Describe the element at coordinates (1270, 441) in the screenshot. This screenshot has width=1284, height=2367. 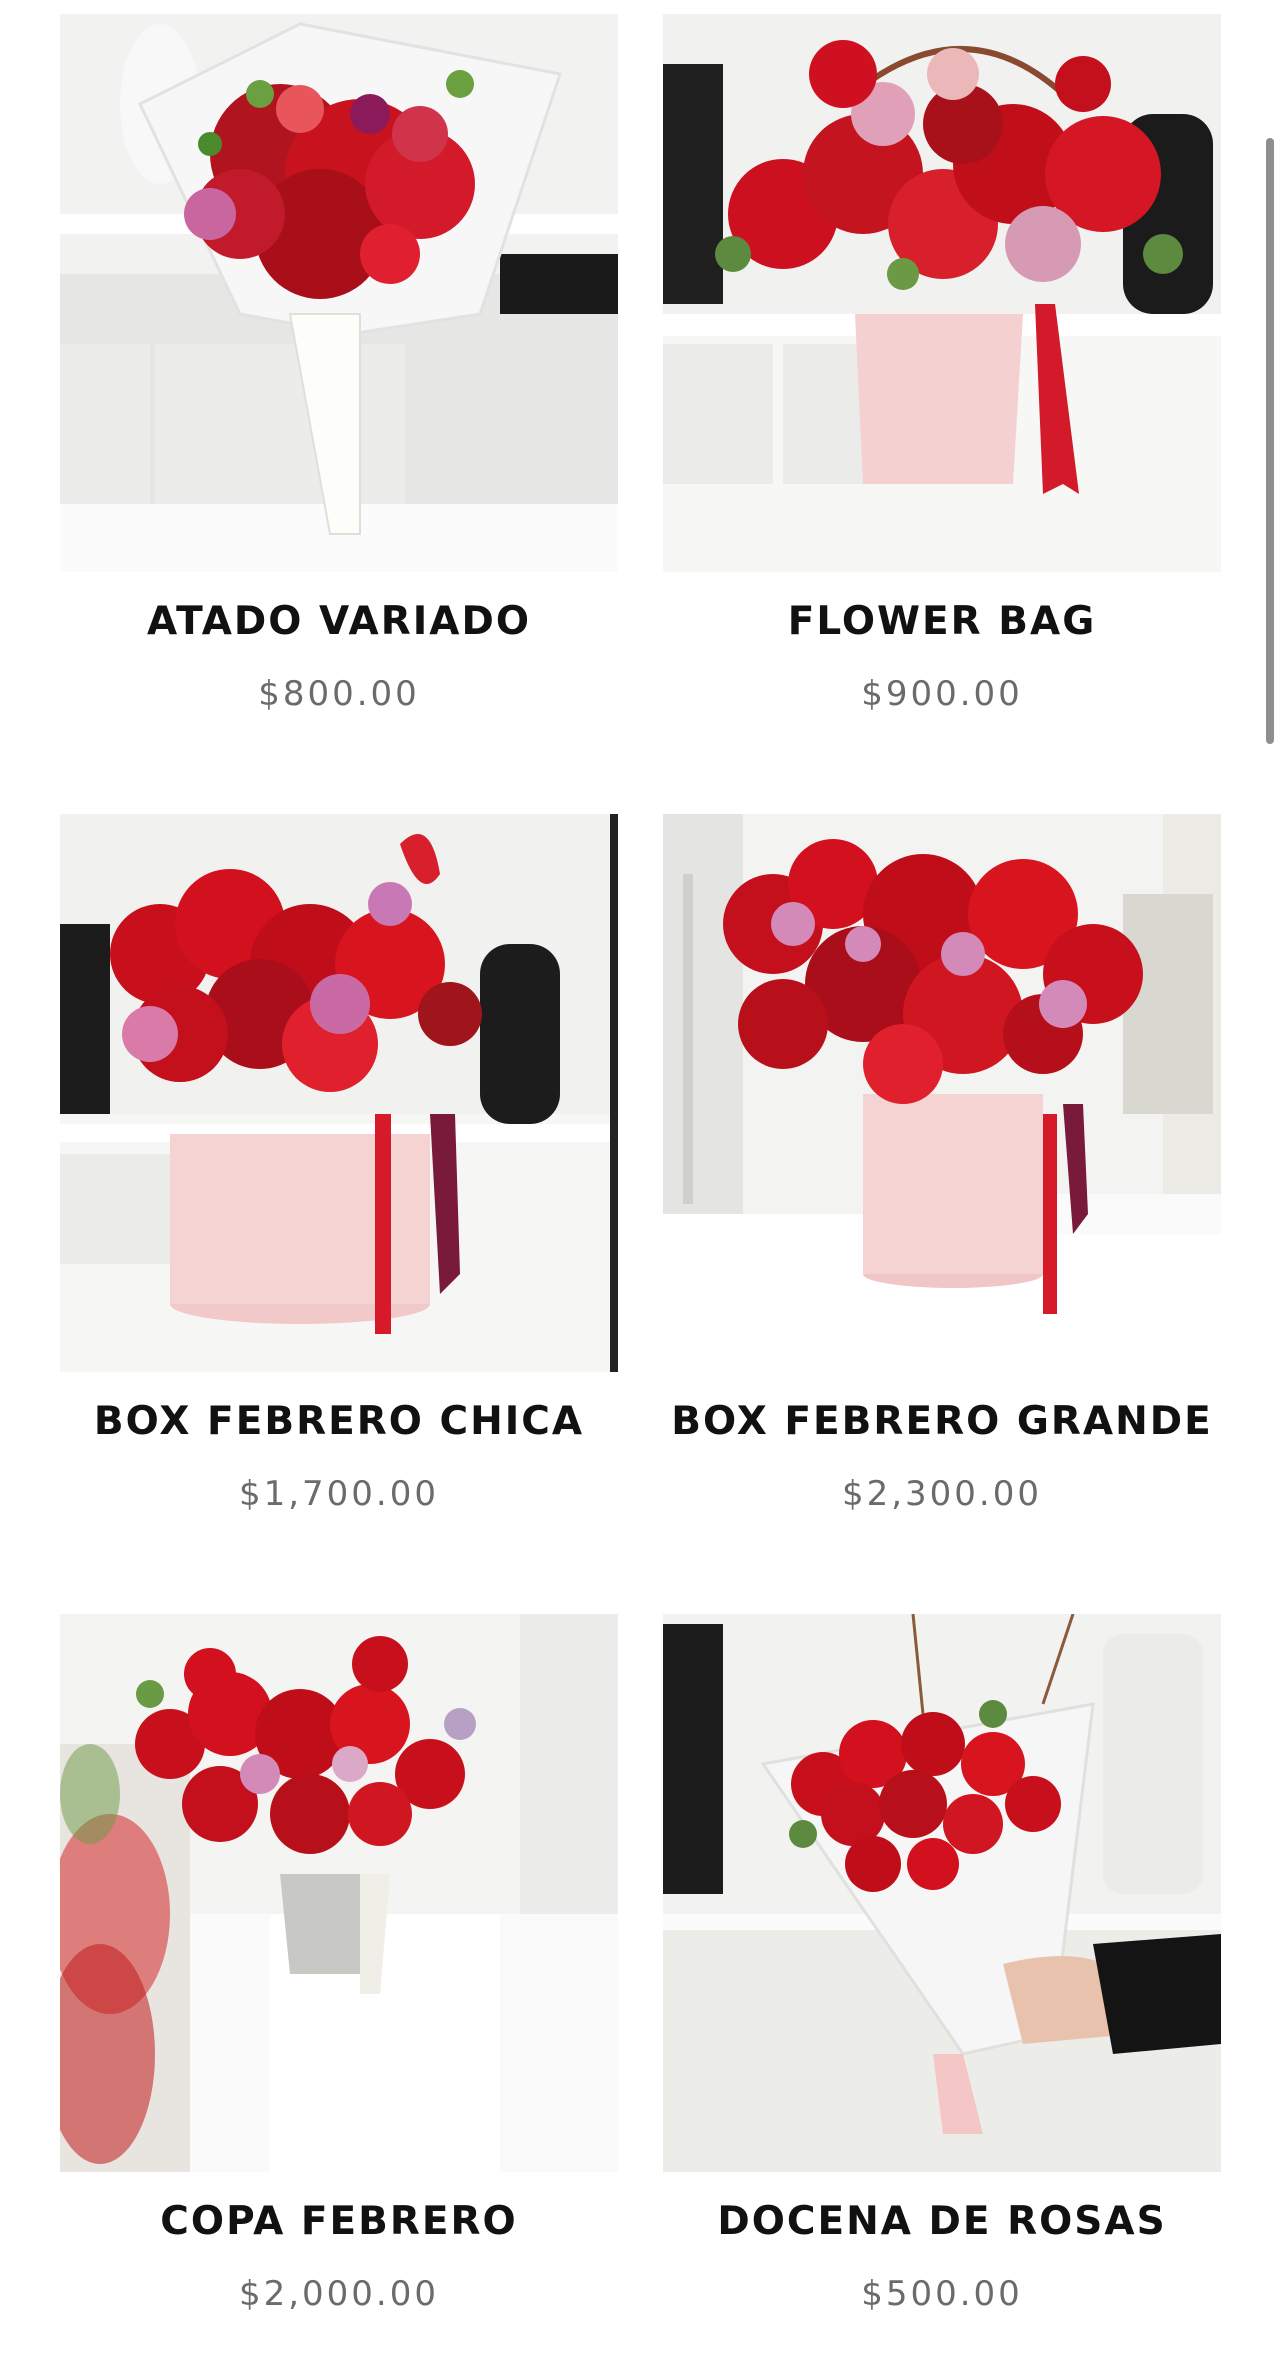
I see `scrollbar-thumb` at that location.